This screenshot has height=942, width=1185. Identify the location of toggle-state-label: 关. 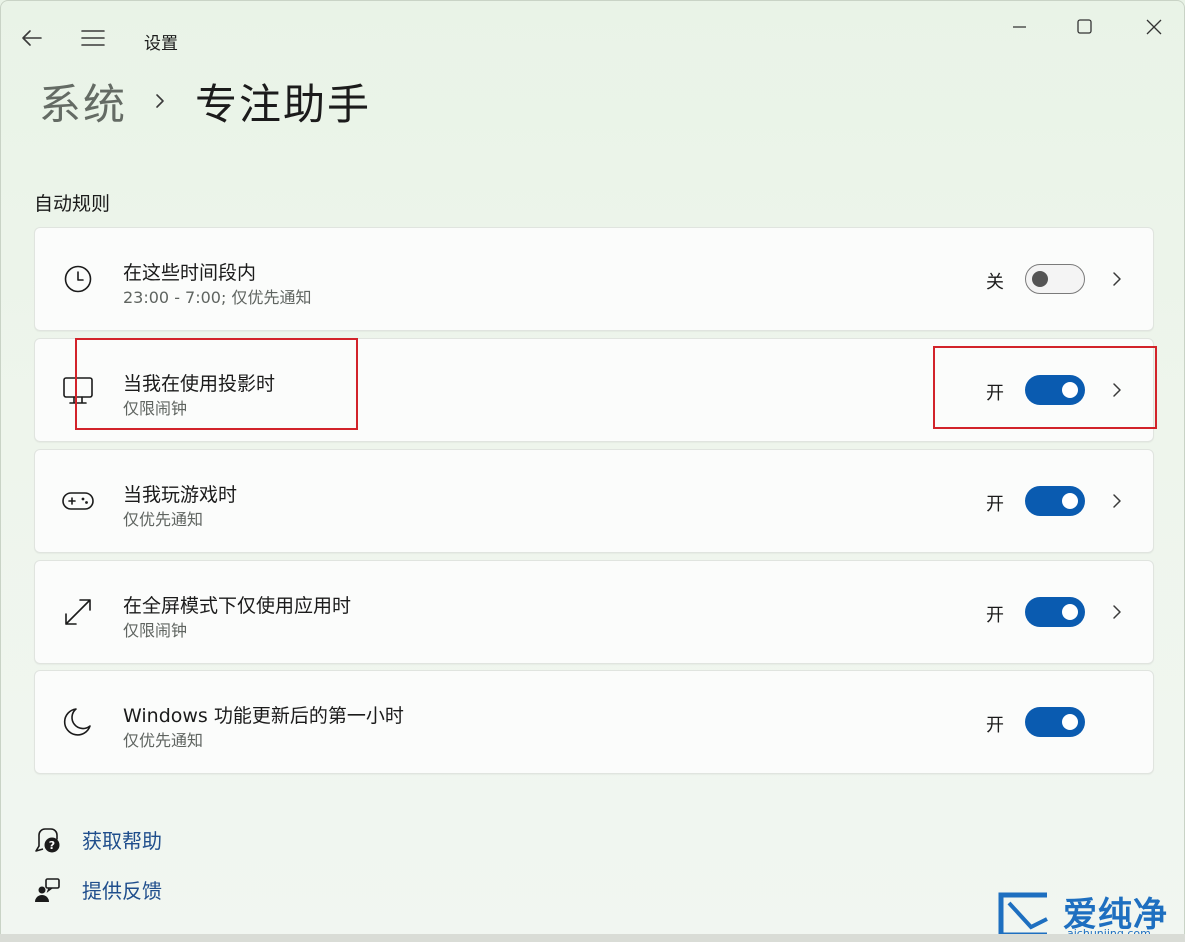
(995, 282).